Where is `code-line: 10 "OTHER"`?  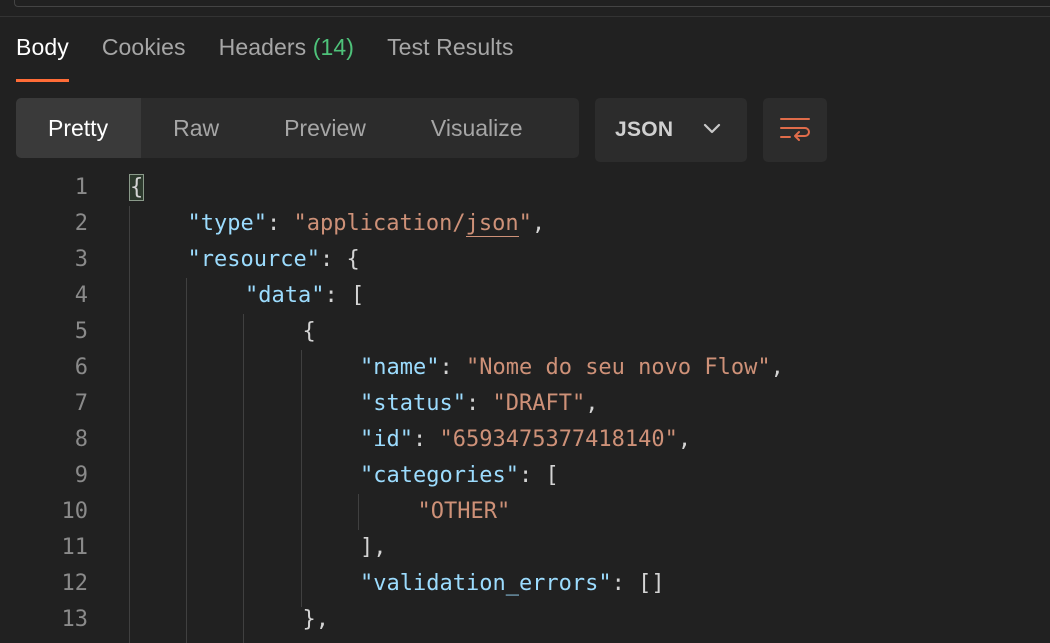 code-line: 10 "OTHER" is located at coordinates (525, 512).